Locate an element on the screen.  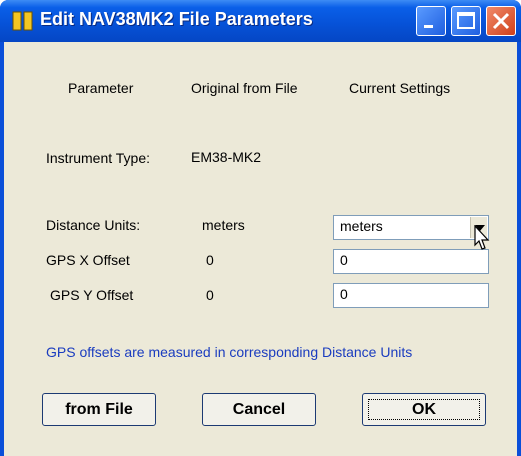
close-button is located at coordinates (501, 21).